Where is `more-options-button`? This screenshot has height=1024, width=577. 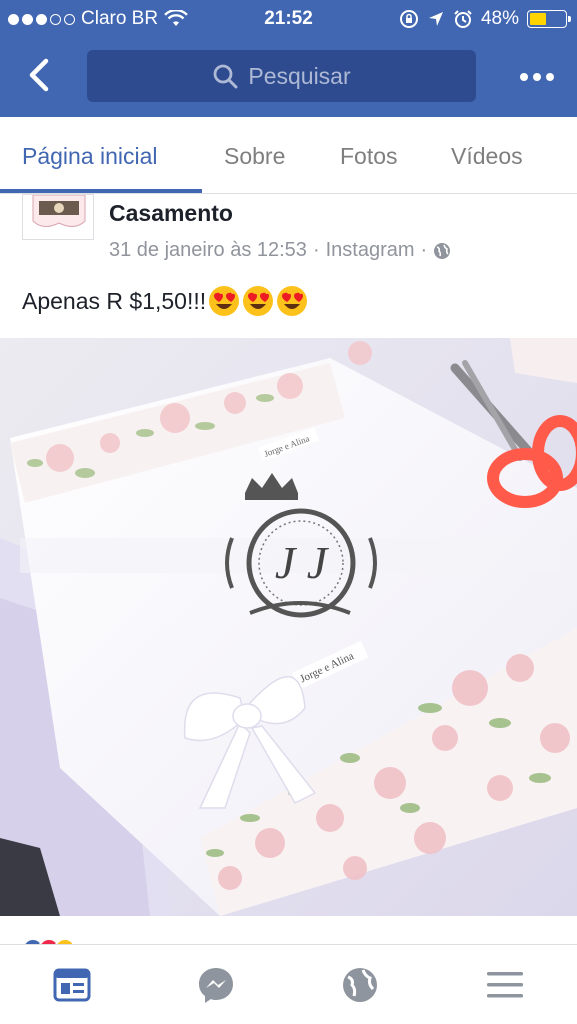
more-options-button is located at coordinates (537, 77).